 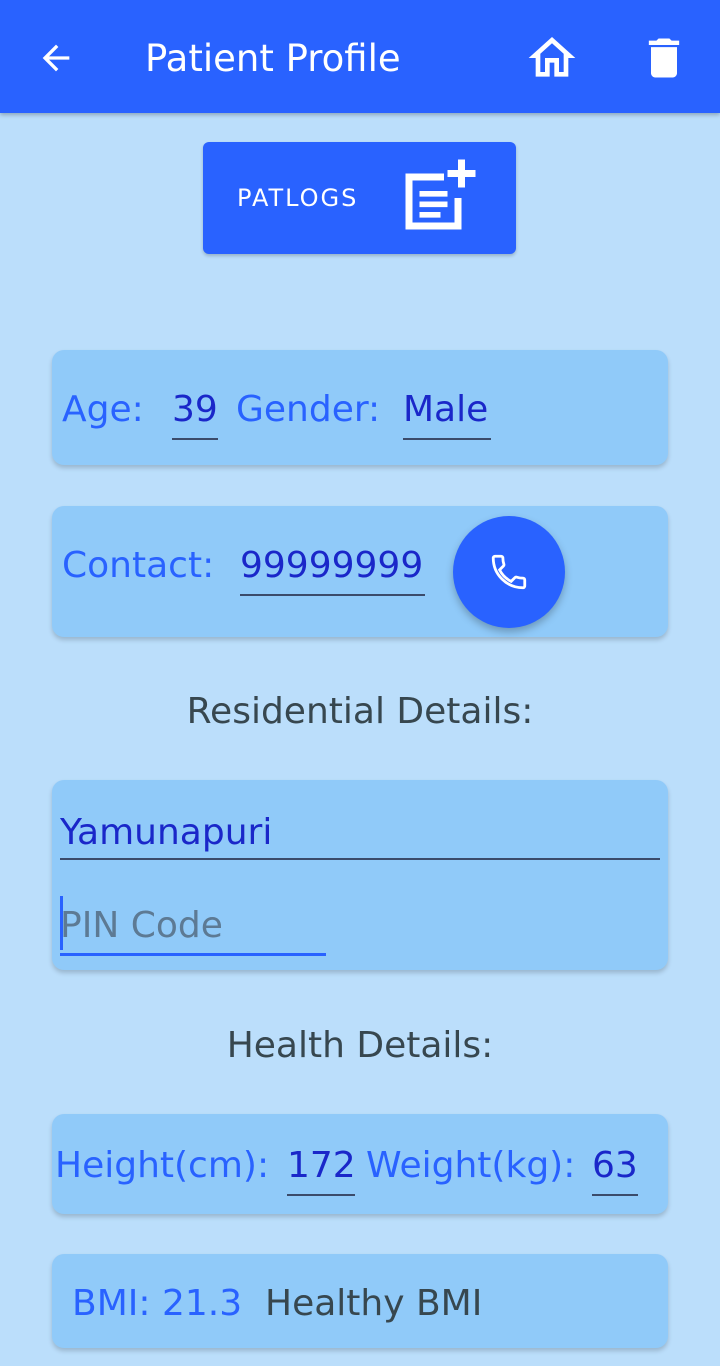 I want to click on contact-label: Contact:, so click(x=138, y=565).